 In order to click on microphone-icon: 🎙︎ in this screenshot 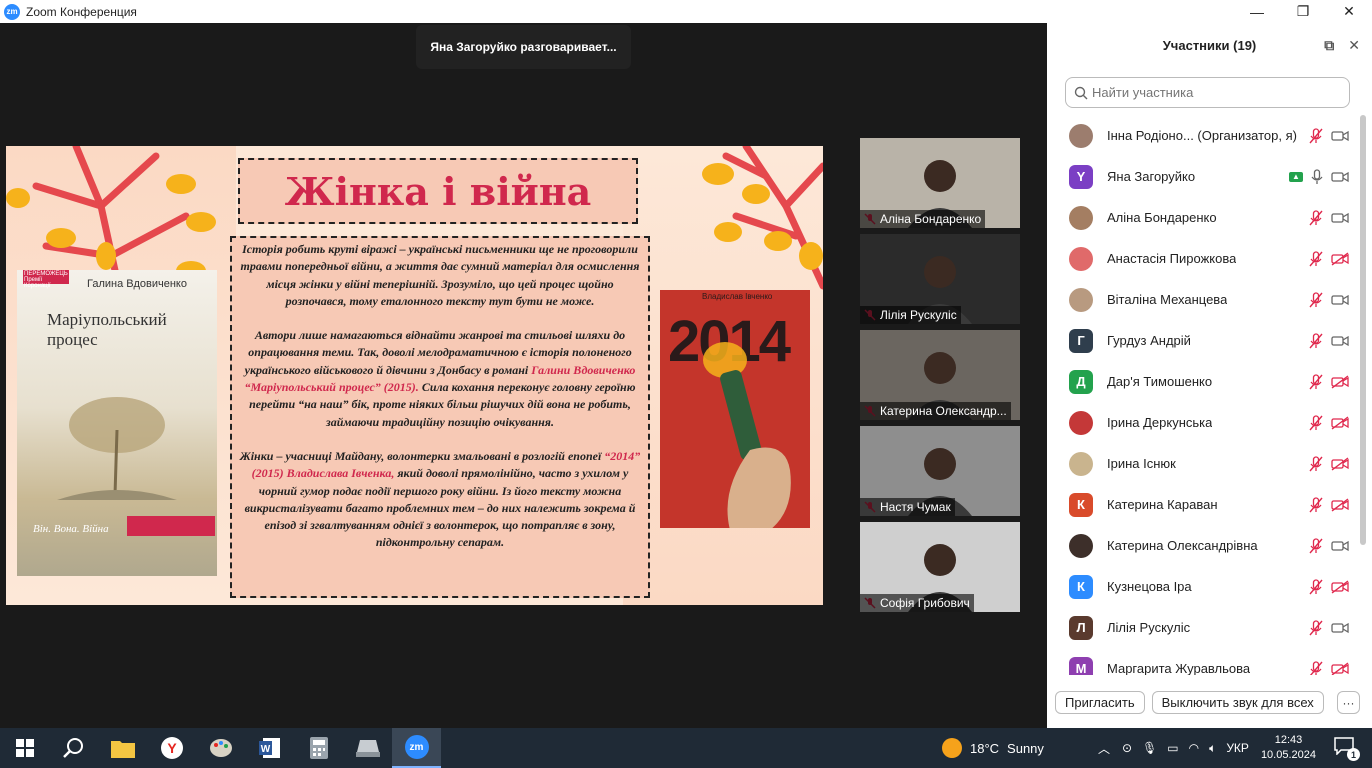, I will do `click(1149, 748)`.